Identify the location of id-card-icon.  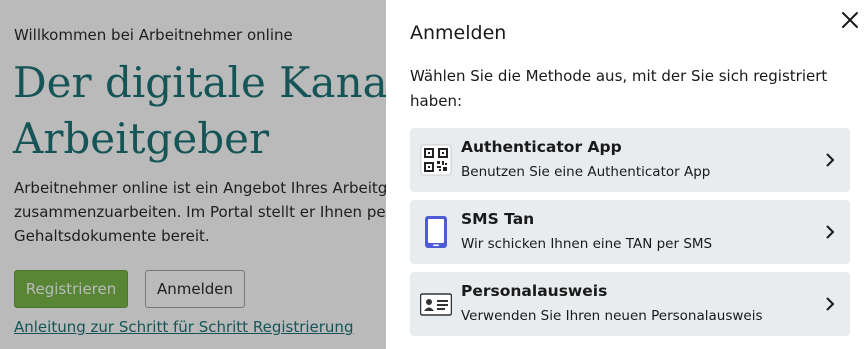
(436, 304).